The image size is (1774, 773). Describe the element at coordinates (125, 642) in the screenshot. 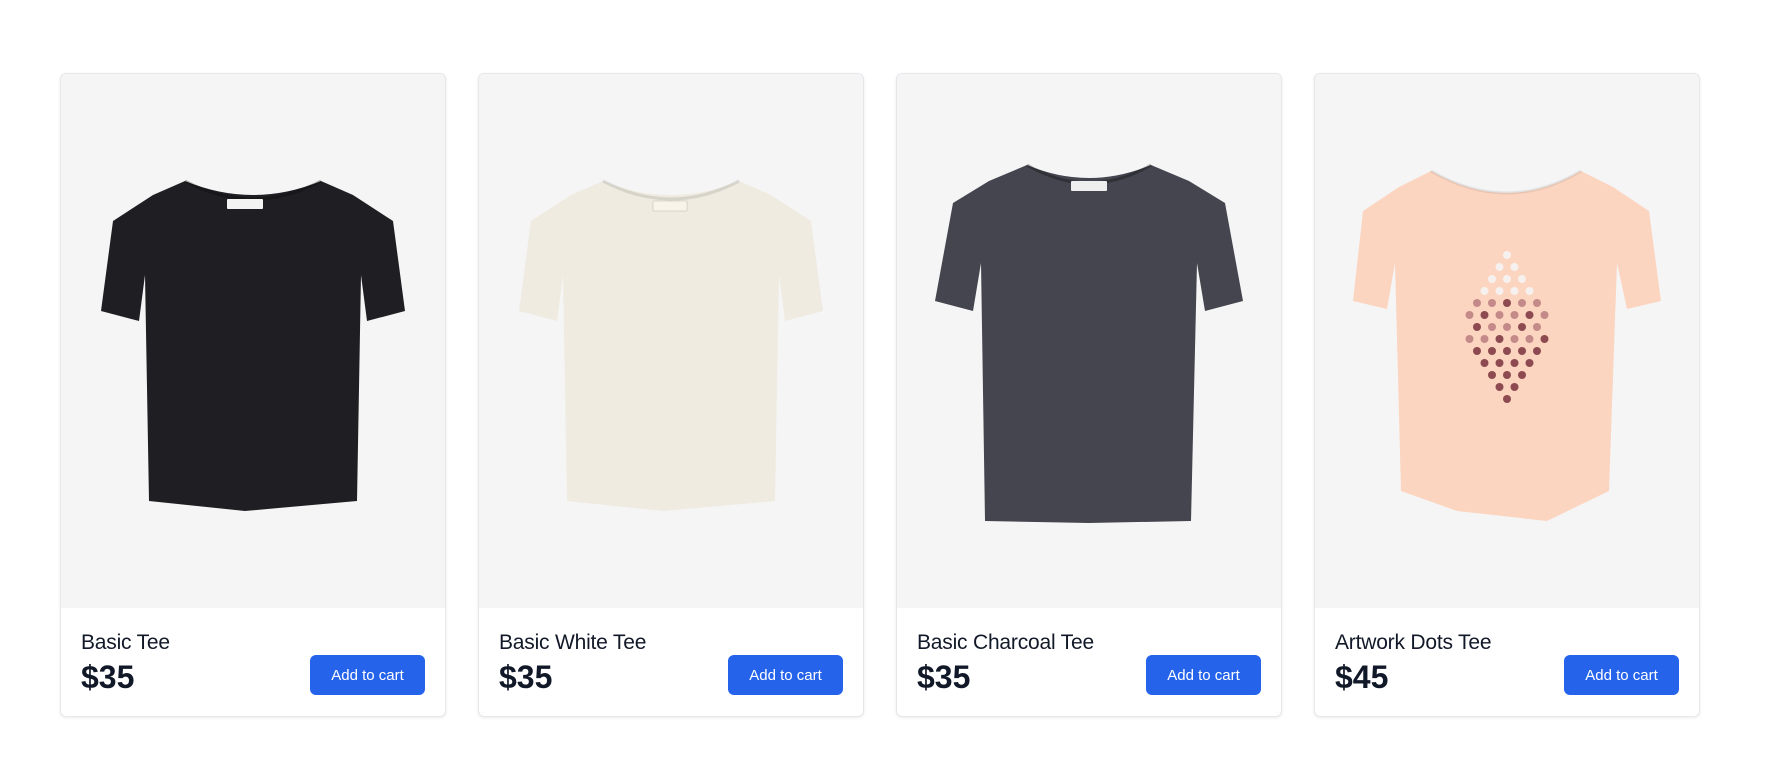

I see `product-name: Basic Tee` at that location.